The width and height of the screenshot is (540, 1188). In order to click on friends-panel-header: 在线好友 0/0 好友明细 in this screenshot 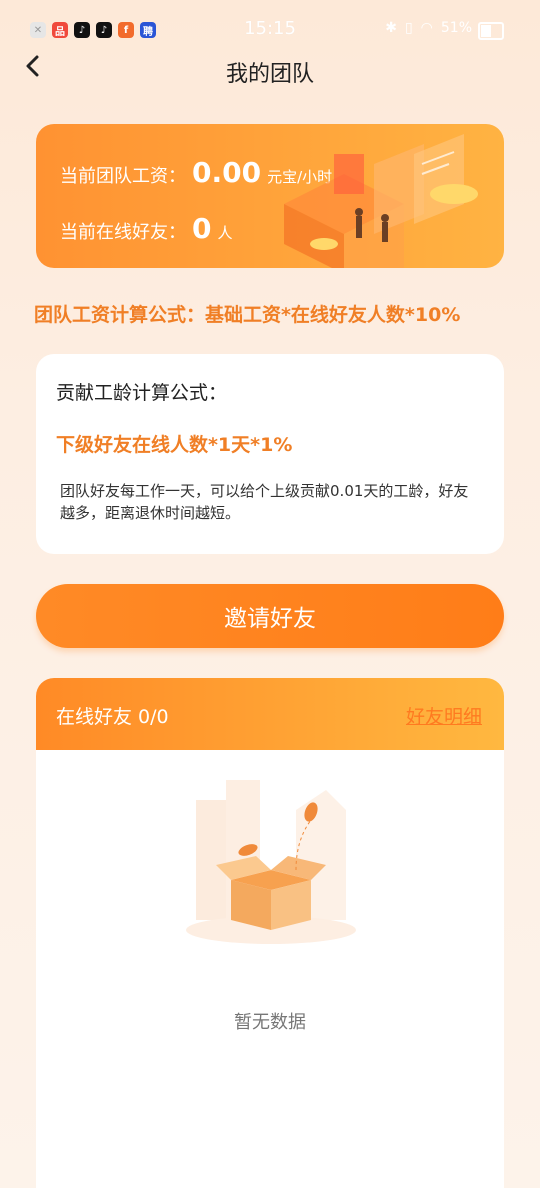, I will do `click(270, 714)`.